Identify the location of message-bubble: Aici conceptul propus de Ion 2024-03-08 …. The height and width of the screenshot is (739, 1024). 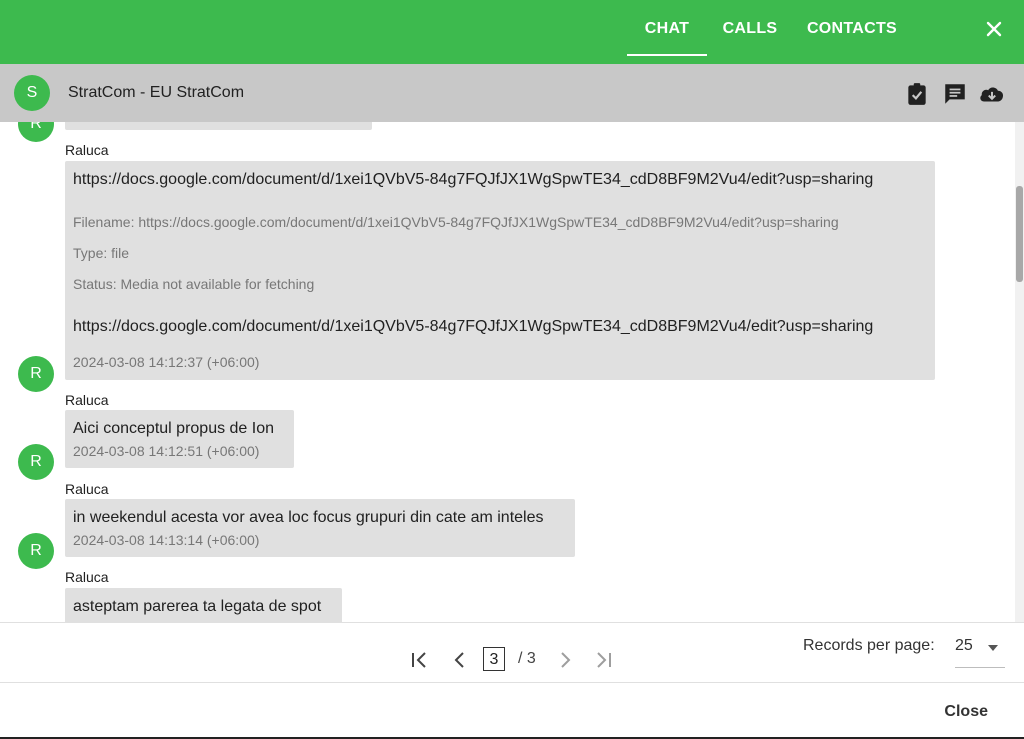
(179, 439).